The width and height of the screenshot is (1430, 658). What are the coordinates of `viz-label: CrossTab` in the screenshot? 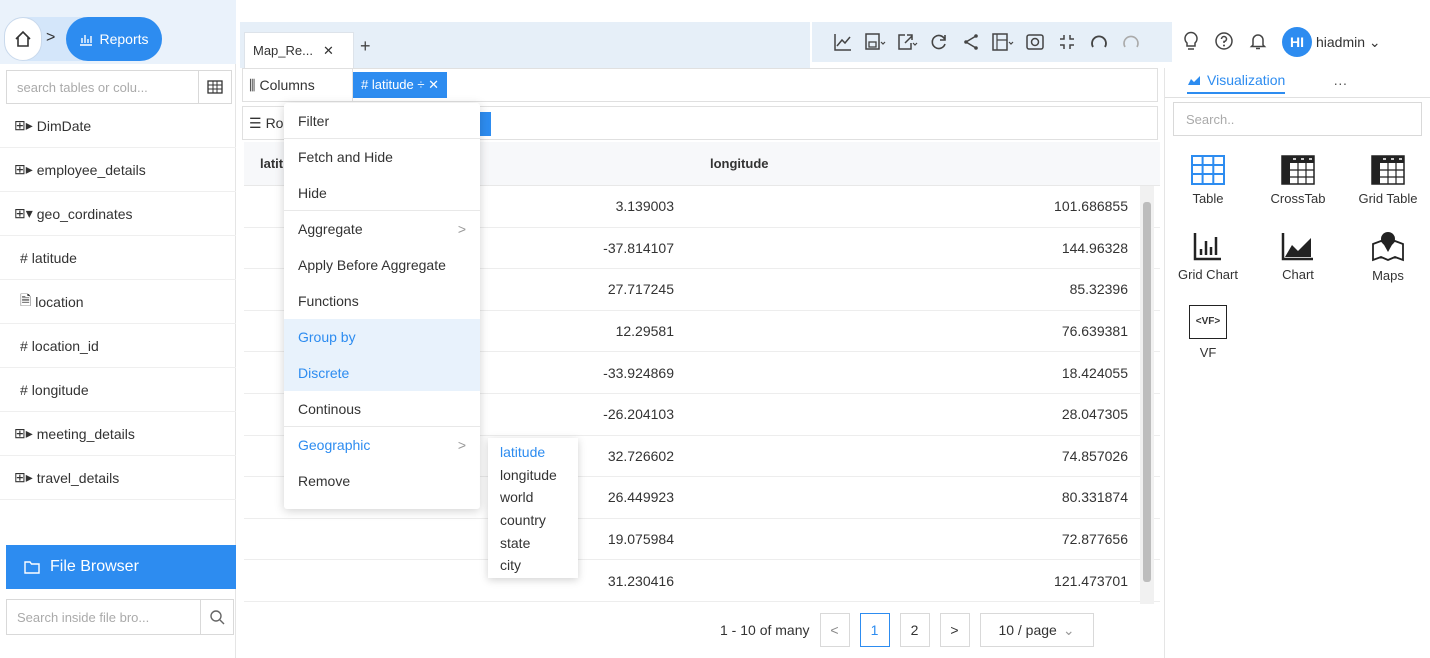 It's located at (1298, 198).